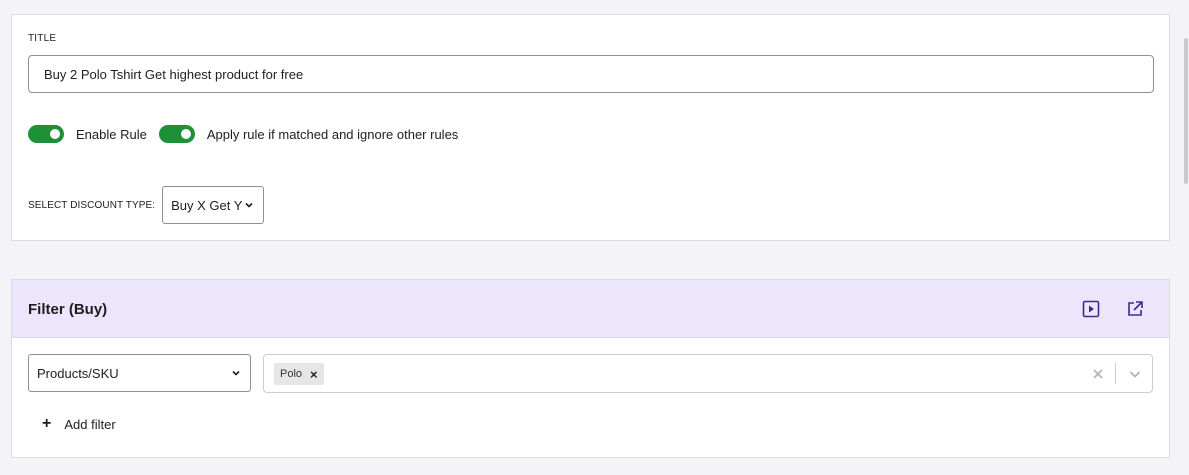  What do you see at coordinates (1091, 309) in the screenshot?
I see `play-square-icon` at bounding box center [1091, 309].